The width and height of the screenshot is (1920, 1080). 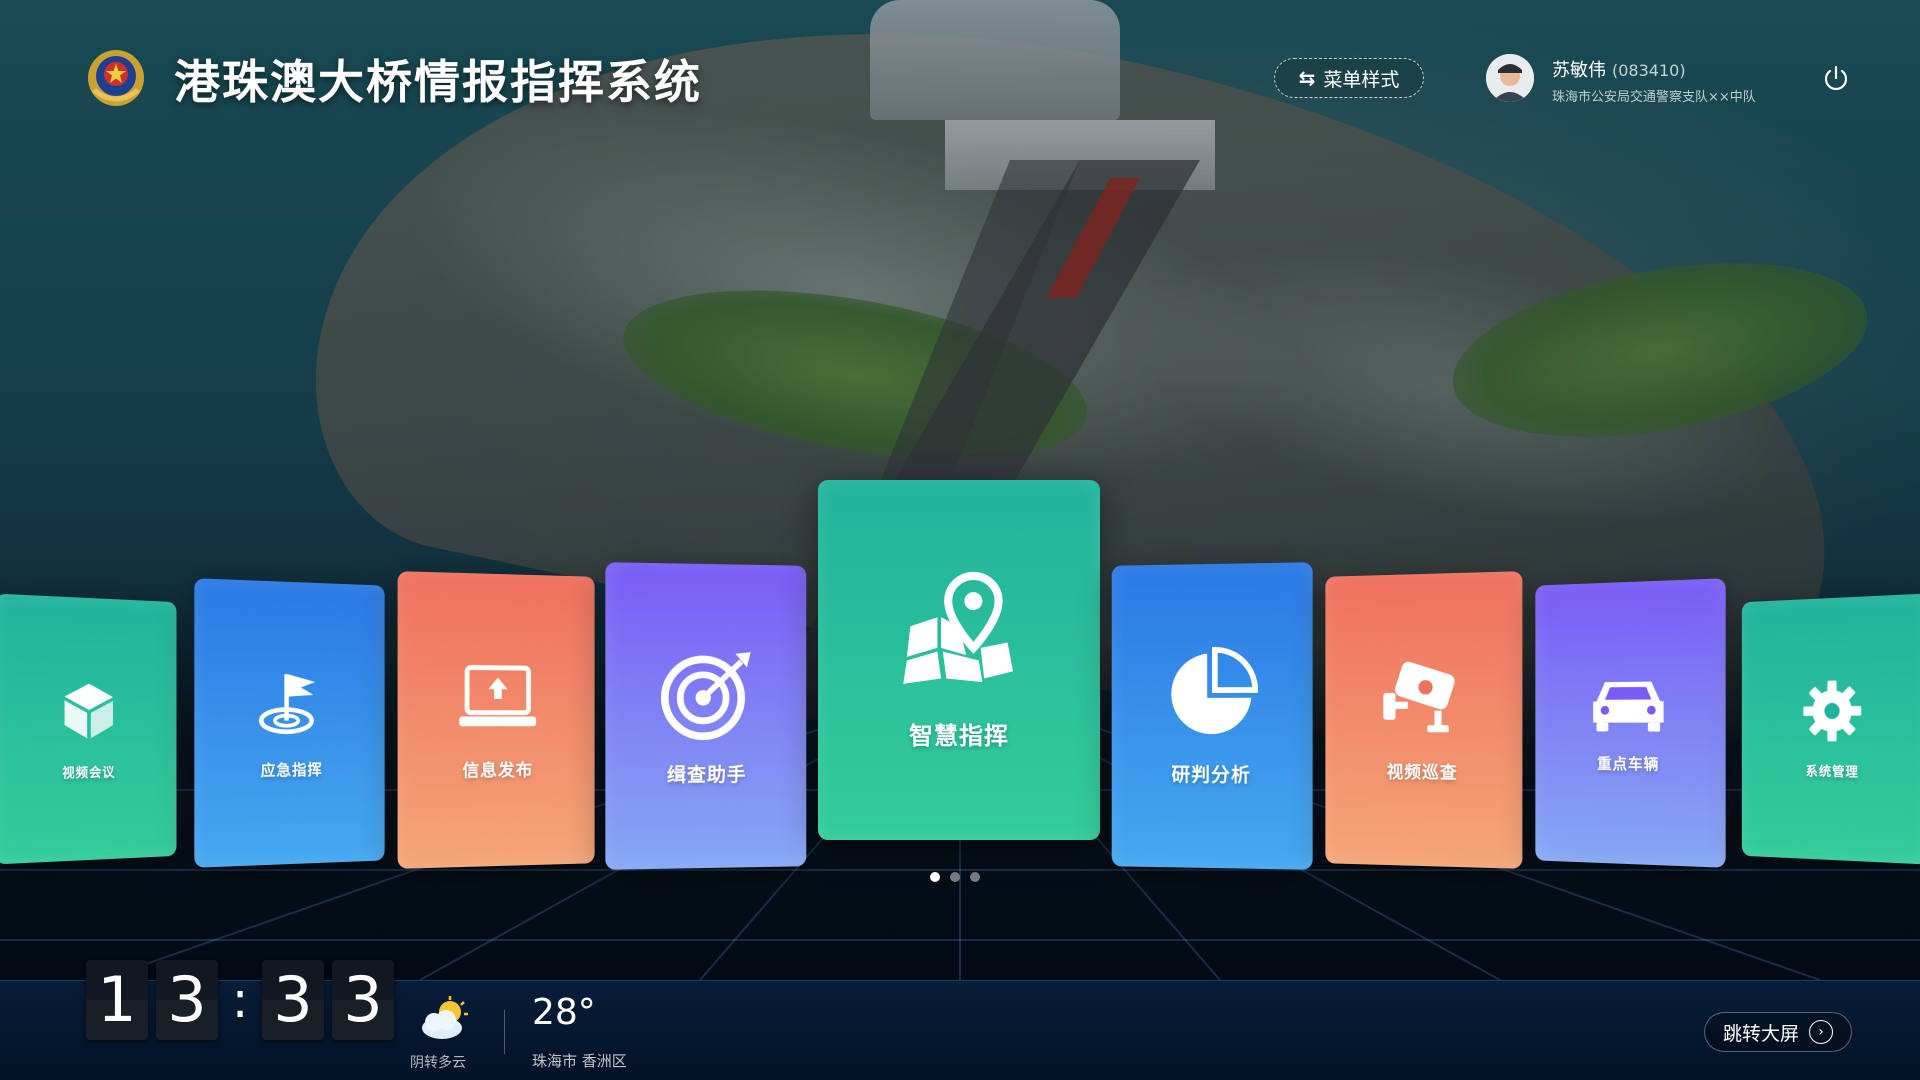 What do you see at coordinates (291, 769) in the screenshot?
I see `card-label: 应急指挥` at bounding box center [291, 769].